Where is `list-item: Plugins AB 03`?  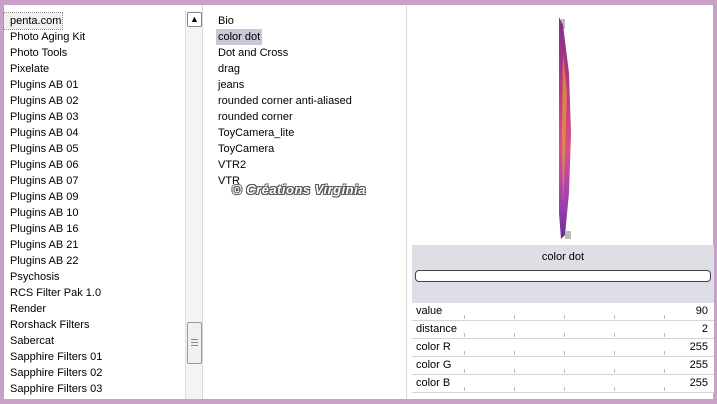
list-item: Plugins AB 03 is located at coordinates (95, 117).